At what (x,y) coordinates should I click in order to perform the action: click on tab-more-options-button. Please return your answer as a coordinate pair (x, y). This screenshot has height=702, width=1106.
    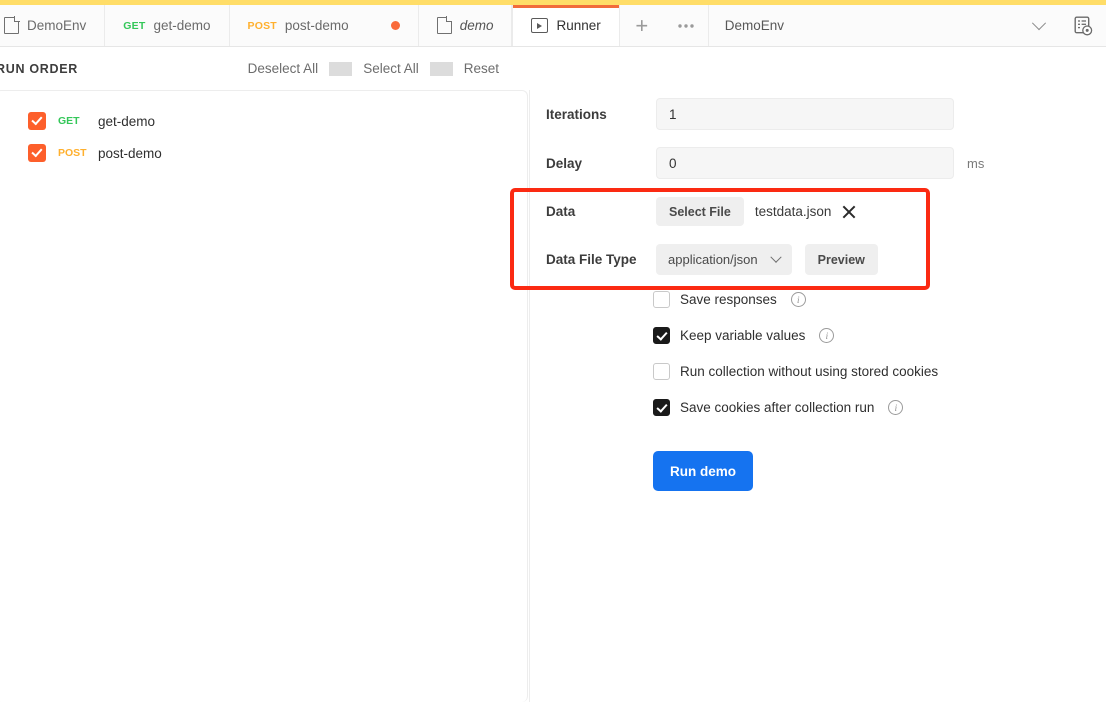
    Looking at the image, I should click on (686, 25).